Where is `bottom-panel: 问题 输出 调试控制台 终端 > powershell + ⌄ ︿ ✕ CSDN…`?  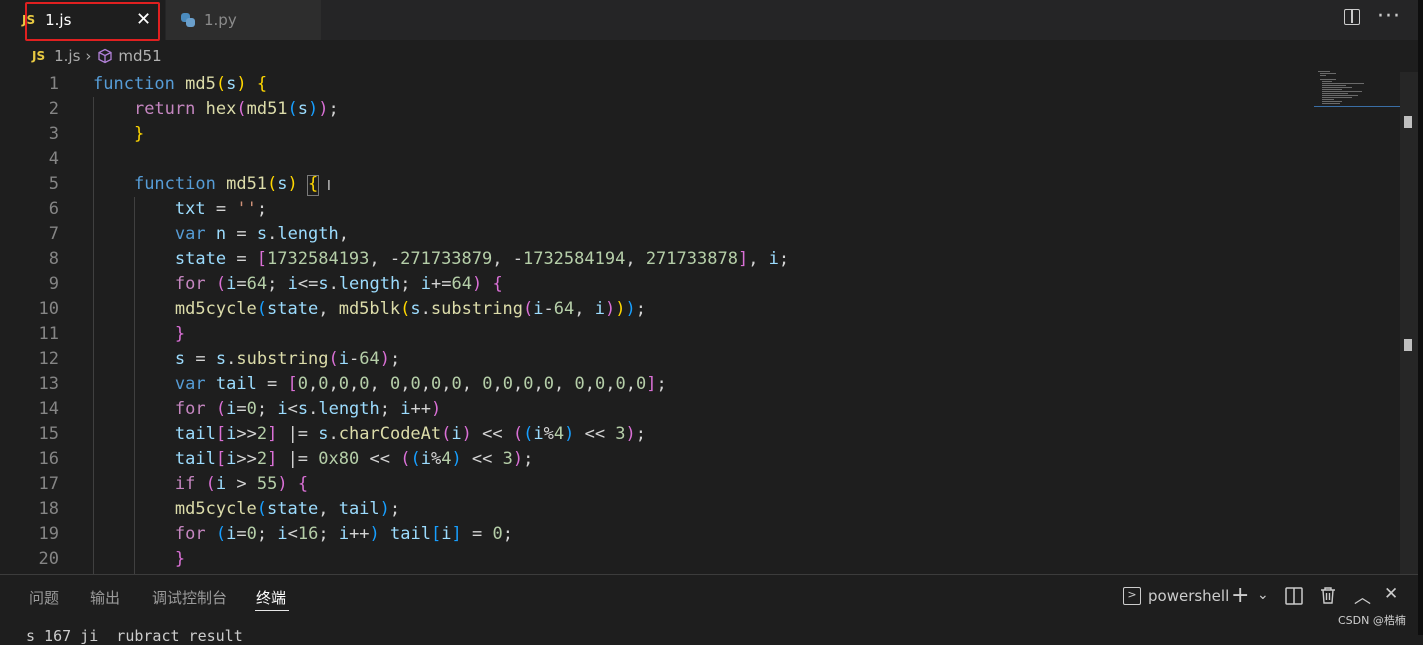
bottom-panel: 问题 输出 调试控制台 终端 > powershell + ⌄ ︿ ✕ CSDN… is located at coordinates (709, 610).